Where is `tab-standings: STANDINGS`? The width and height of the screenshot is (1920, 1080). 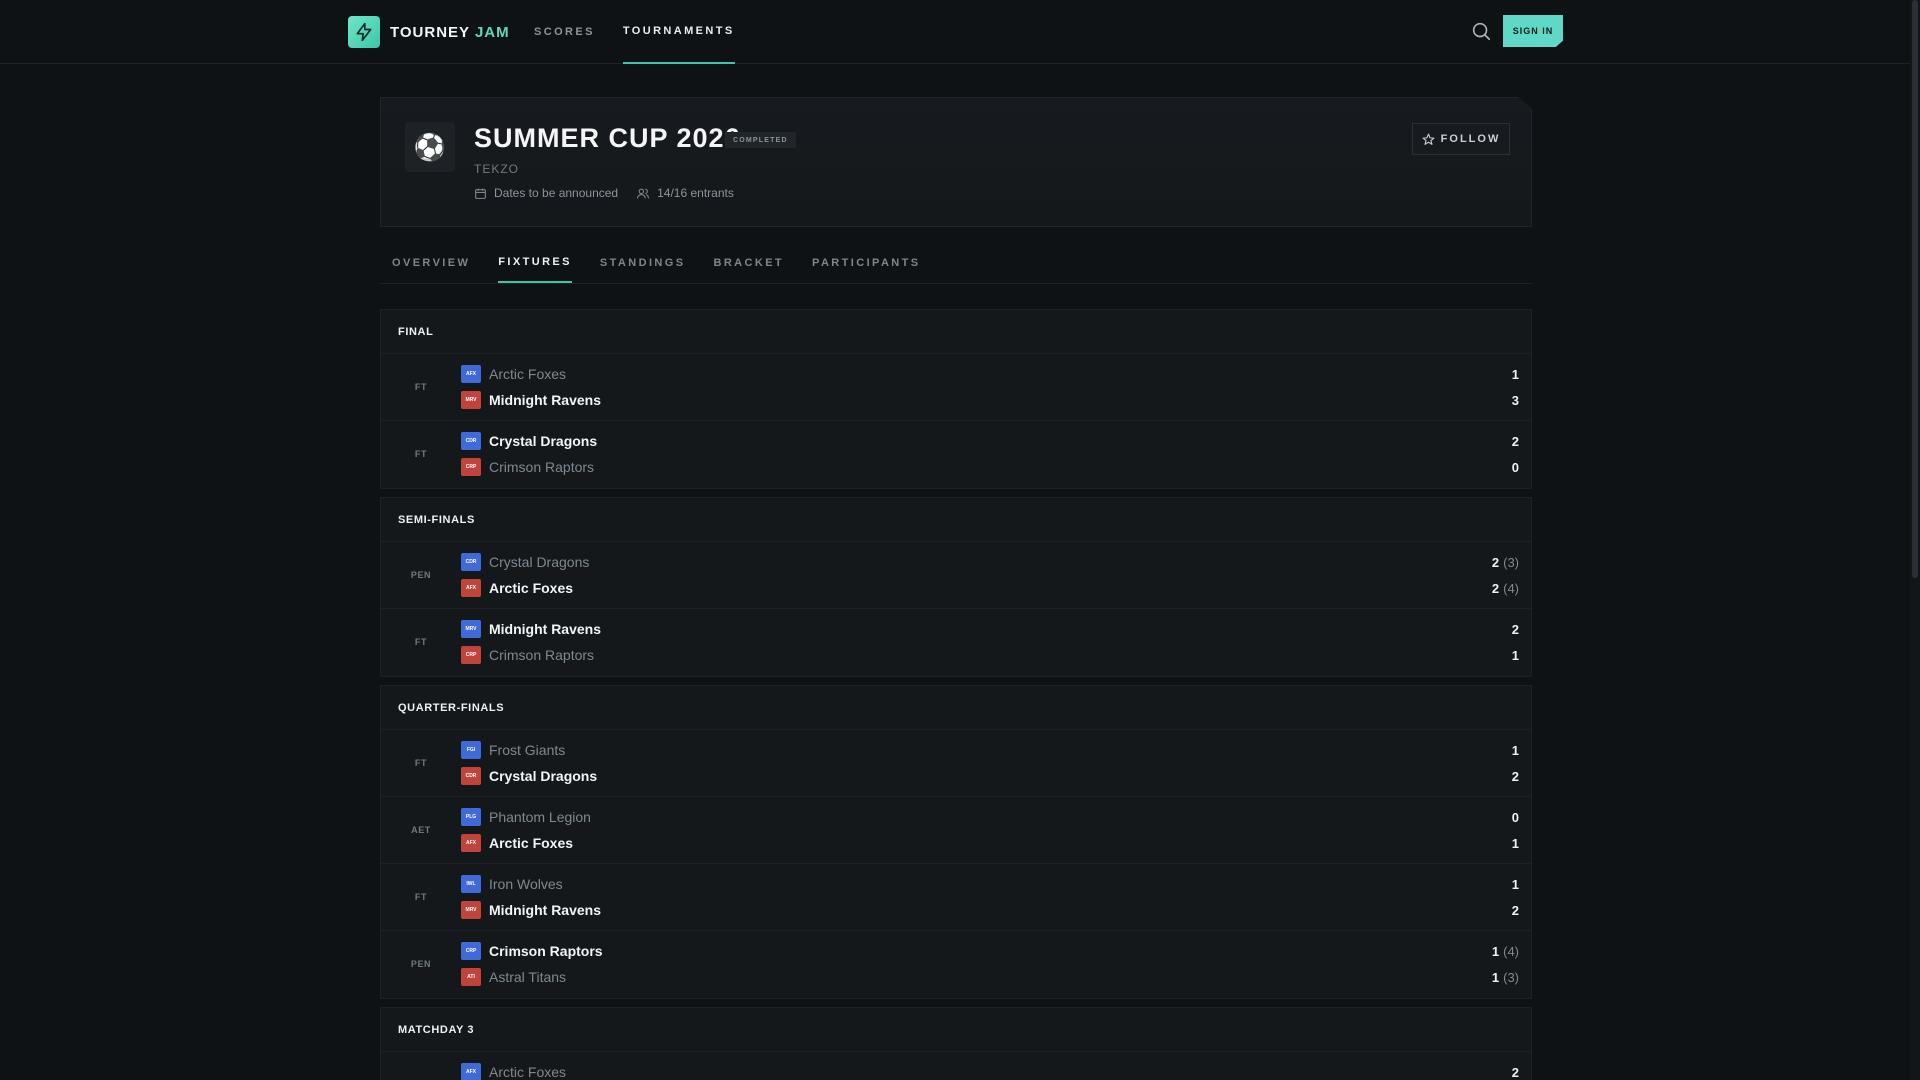 tab-standings: STANDINGS is located at coordinates (643, 263).